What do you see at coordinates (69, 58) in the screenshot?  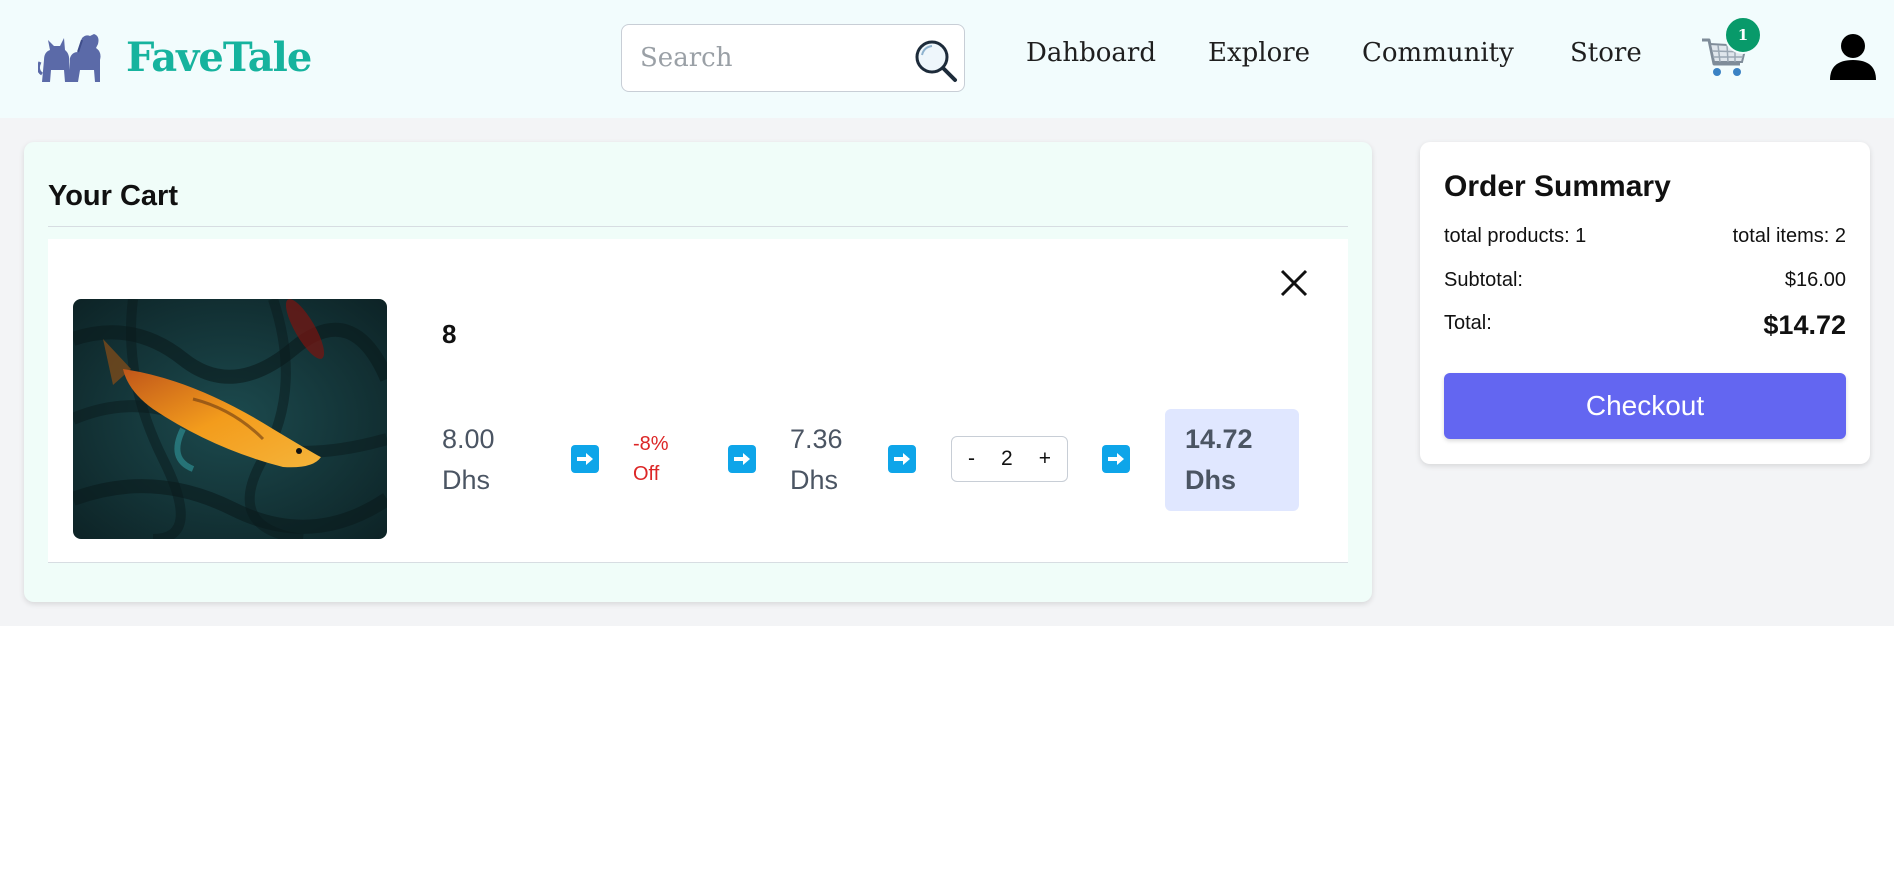 I see `pets-logo-icon` at bounding box center [69, 58].